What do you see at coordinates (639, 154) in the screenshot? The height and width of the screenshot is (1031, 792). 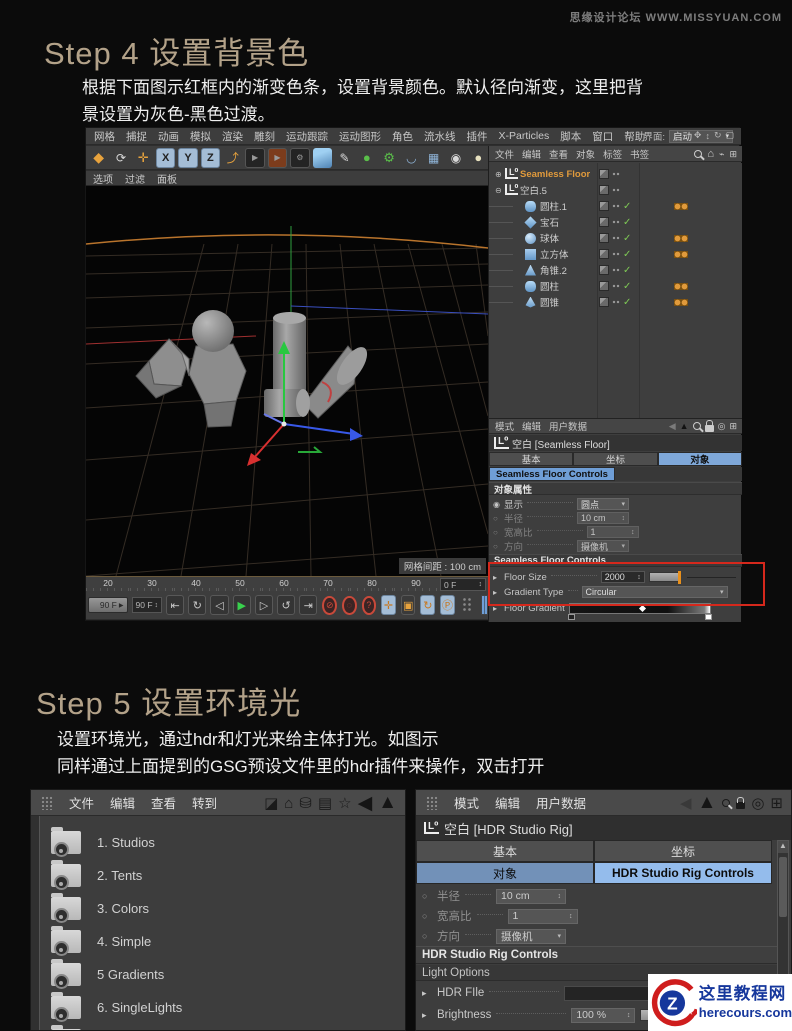 I see `object-manager-menu-item: 书签` at bounding box center [639, 154].